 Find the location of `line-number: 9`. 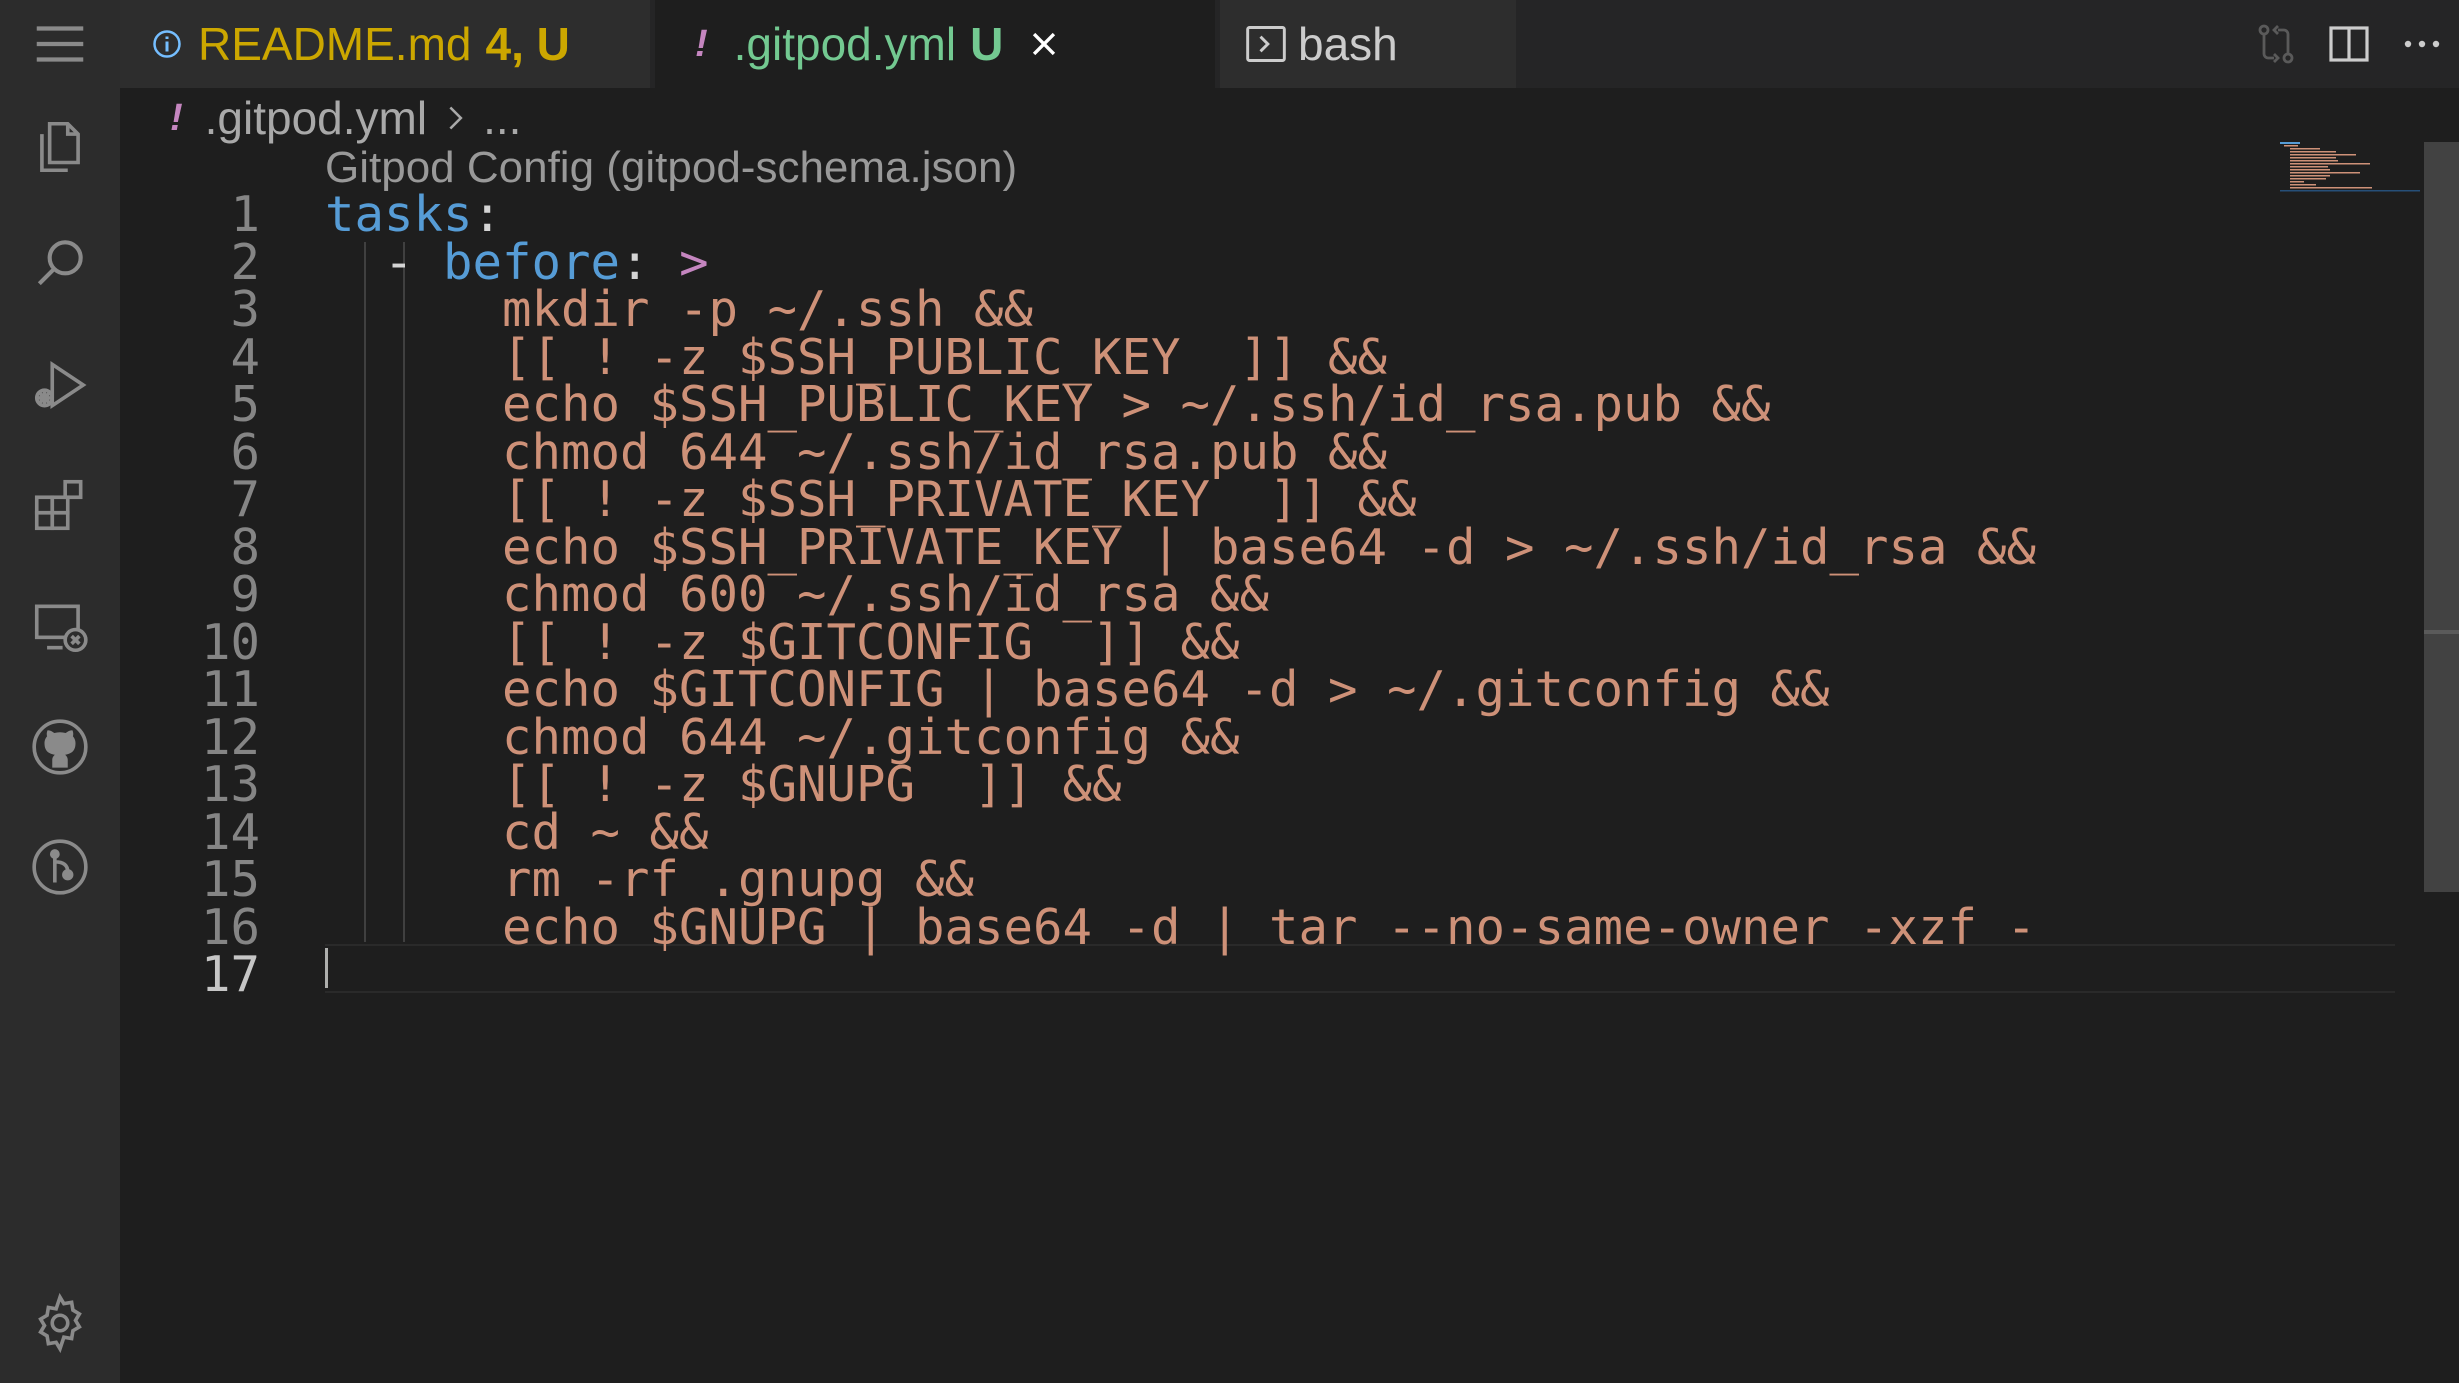

line-number: 9 is located at coordinates (245, 594).